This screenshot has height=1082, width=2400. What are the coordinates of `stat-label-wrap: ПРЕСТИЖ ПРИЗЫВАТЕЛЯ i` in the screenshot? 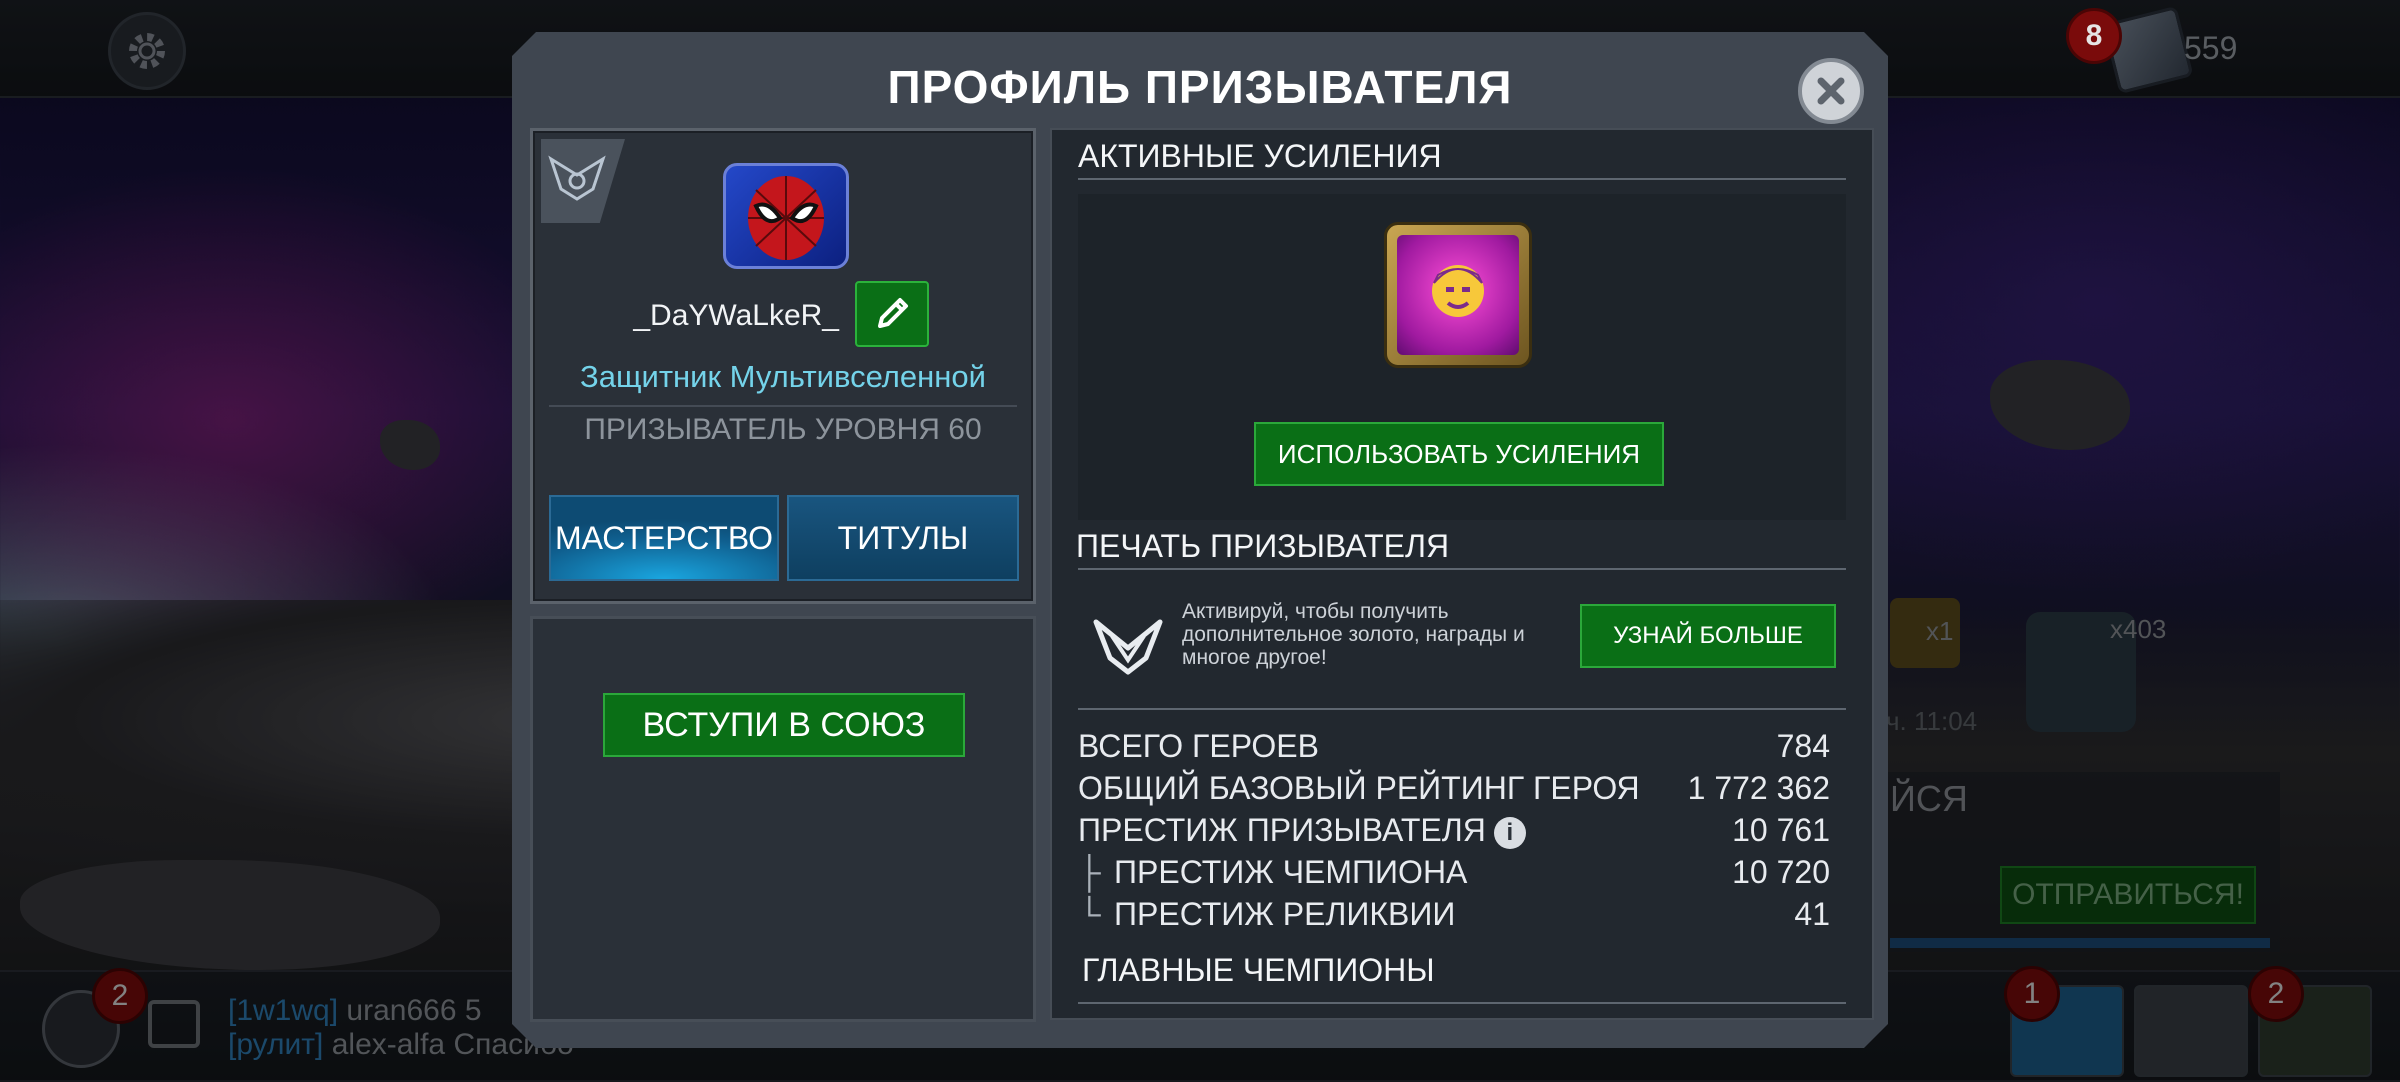 It's located at (1302, 830).